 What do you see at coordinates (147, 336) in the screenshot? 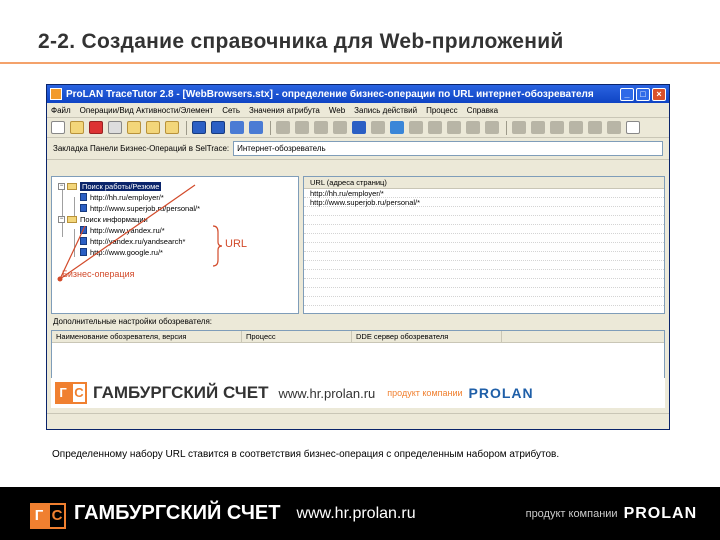
I see `attrs-column-header: Наименование обозревателя, версия` at bounding box center [147, 336].